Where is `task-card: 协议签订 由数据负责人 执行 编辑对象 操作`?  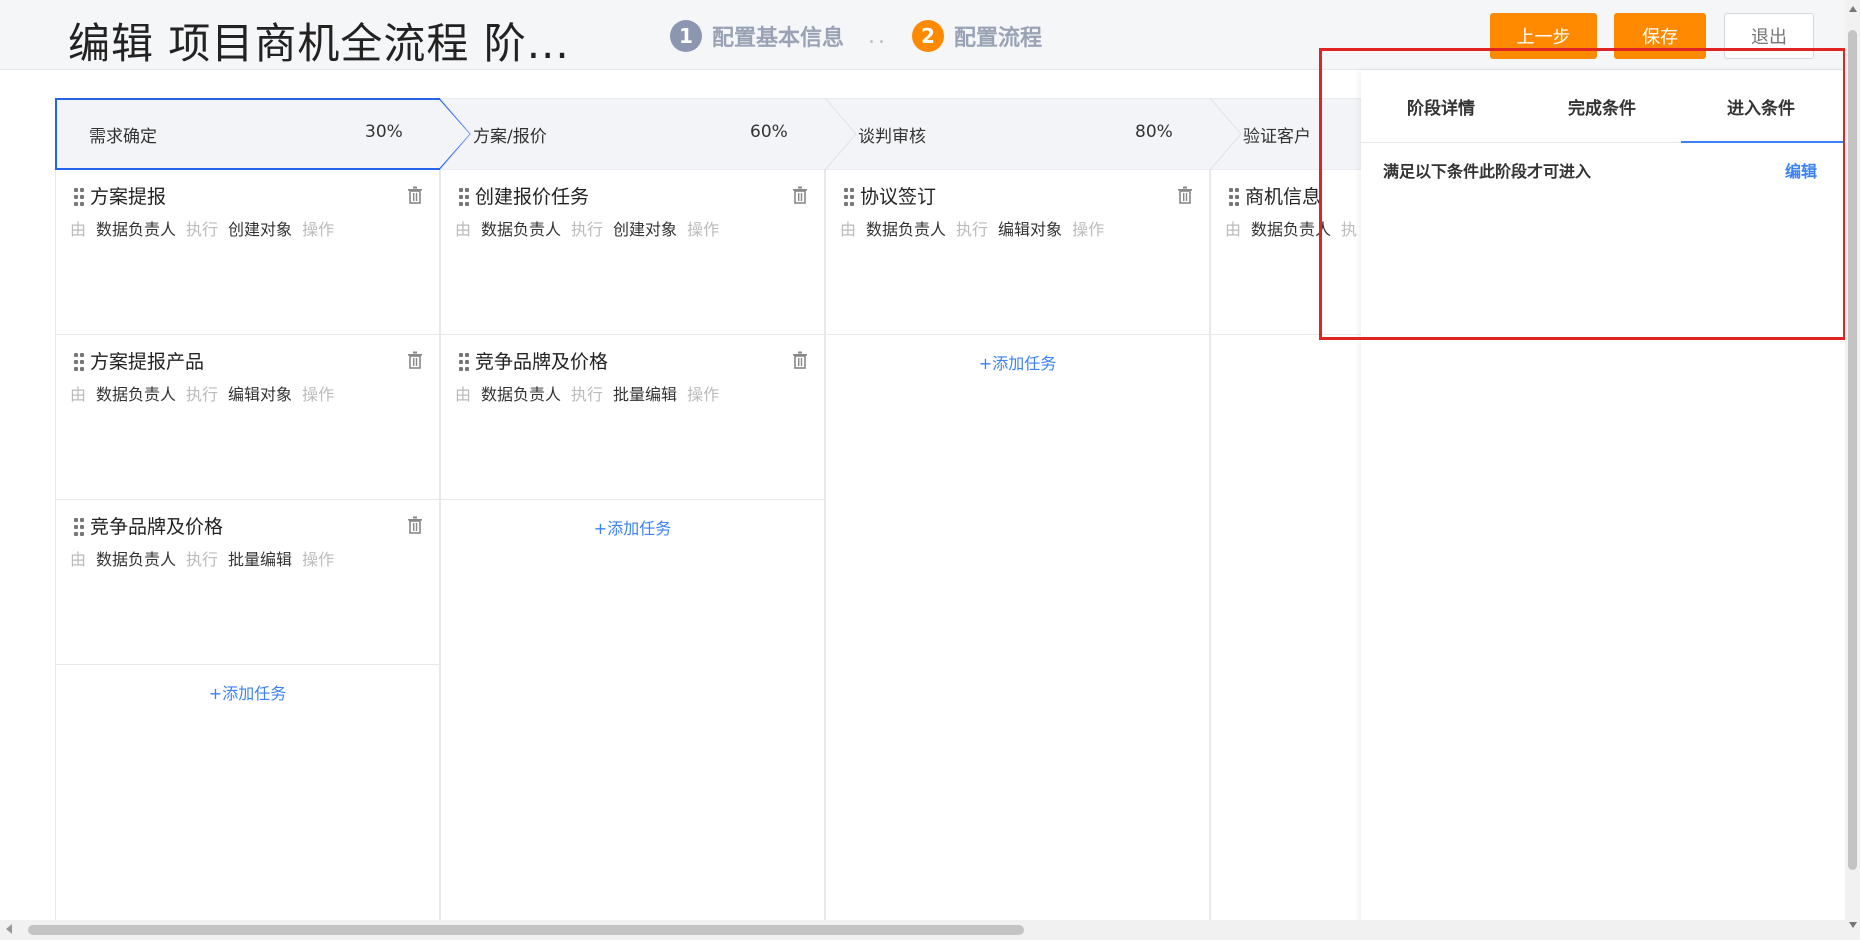
task-card: 协议签订 由数据负责人 执行 编辑对象 操作 is located at coordinates (1017, 252).